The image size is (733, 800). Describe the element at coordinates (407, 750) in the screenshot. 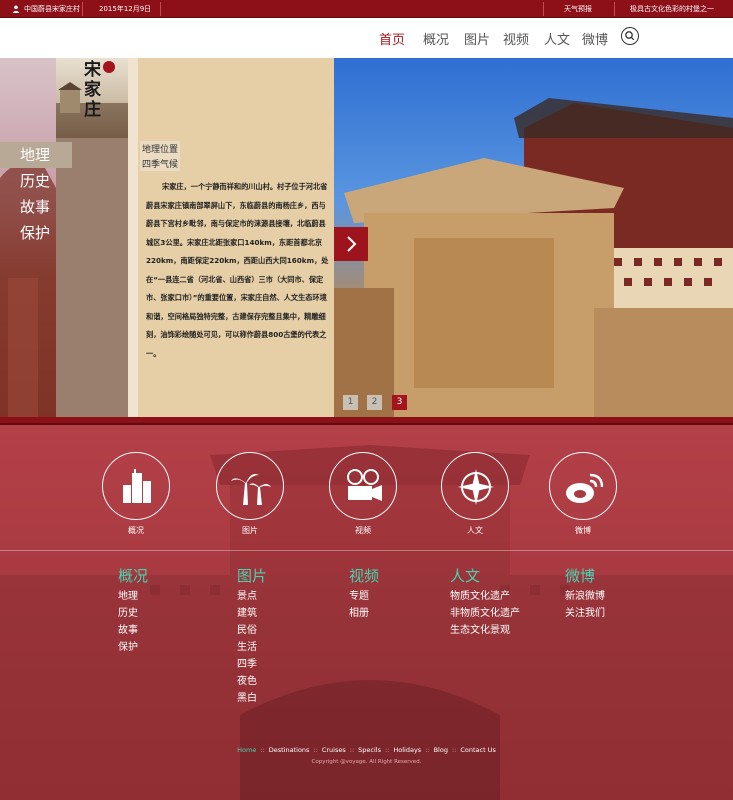

I see `bottom-link-holidays: Holidays` at that location.